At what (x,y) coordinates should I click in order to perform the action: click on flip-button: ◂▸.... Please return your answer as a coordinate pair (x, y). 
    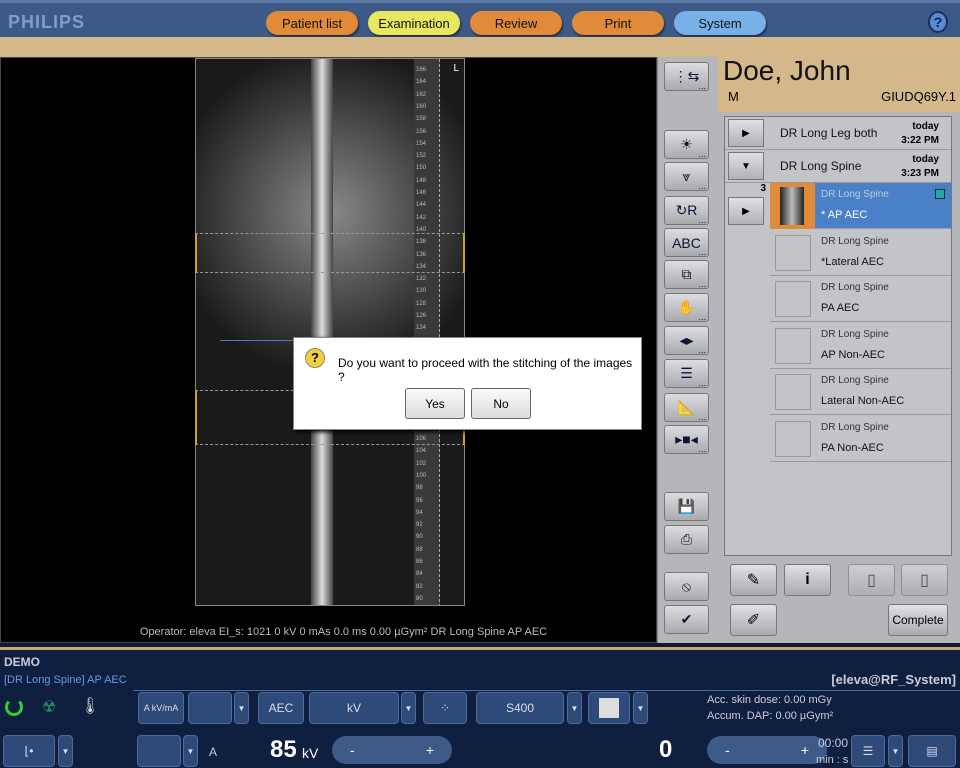
    Looking at the image, I should click on (686, 340).